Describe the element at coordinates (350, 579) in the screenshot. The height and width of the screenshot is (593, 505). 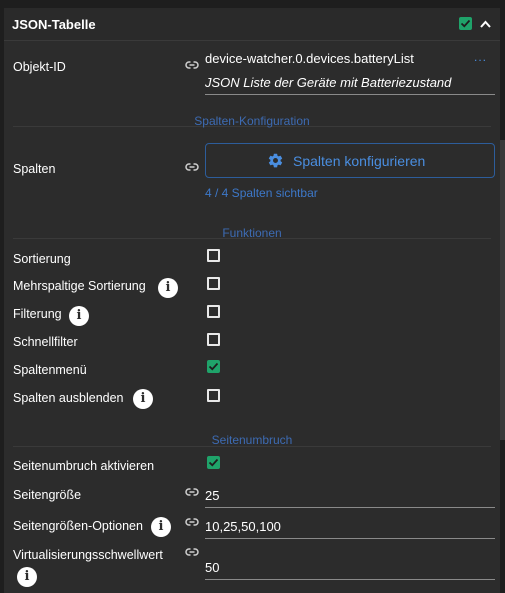
I see `virtualization-underline` at that location.